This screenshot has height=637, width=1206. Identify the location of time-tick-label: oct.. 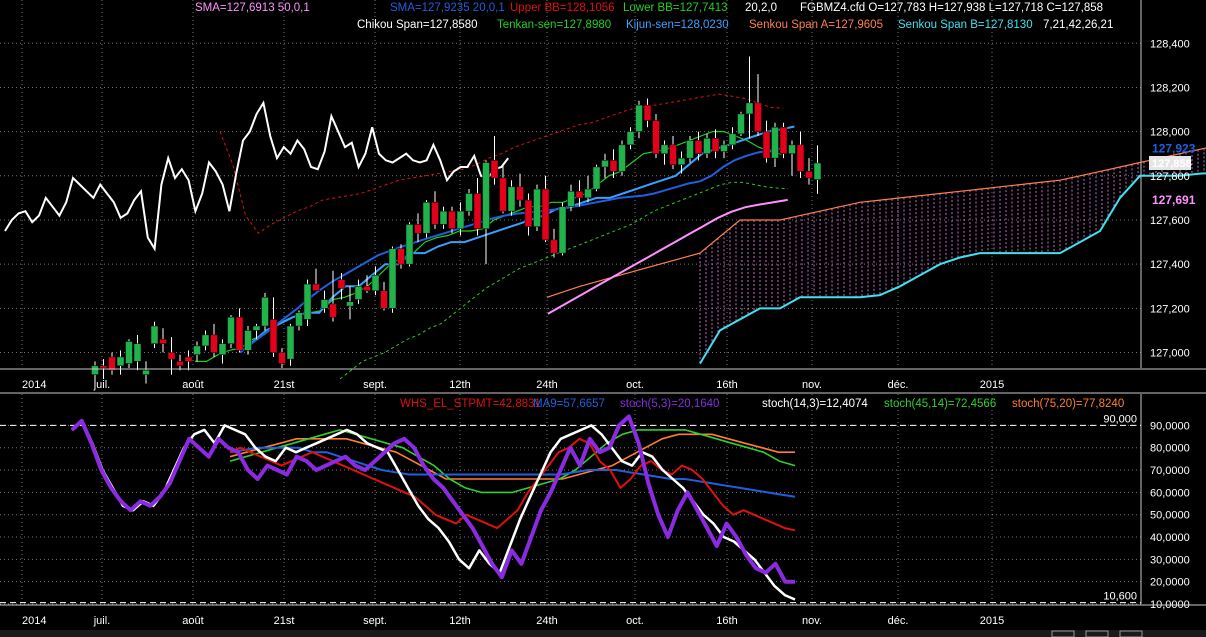
(635, 621).